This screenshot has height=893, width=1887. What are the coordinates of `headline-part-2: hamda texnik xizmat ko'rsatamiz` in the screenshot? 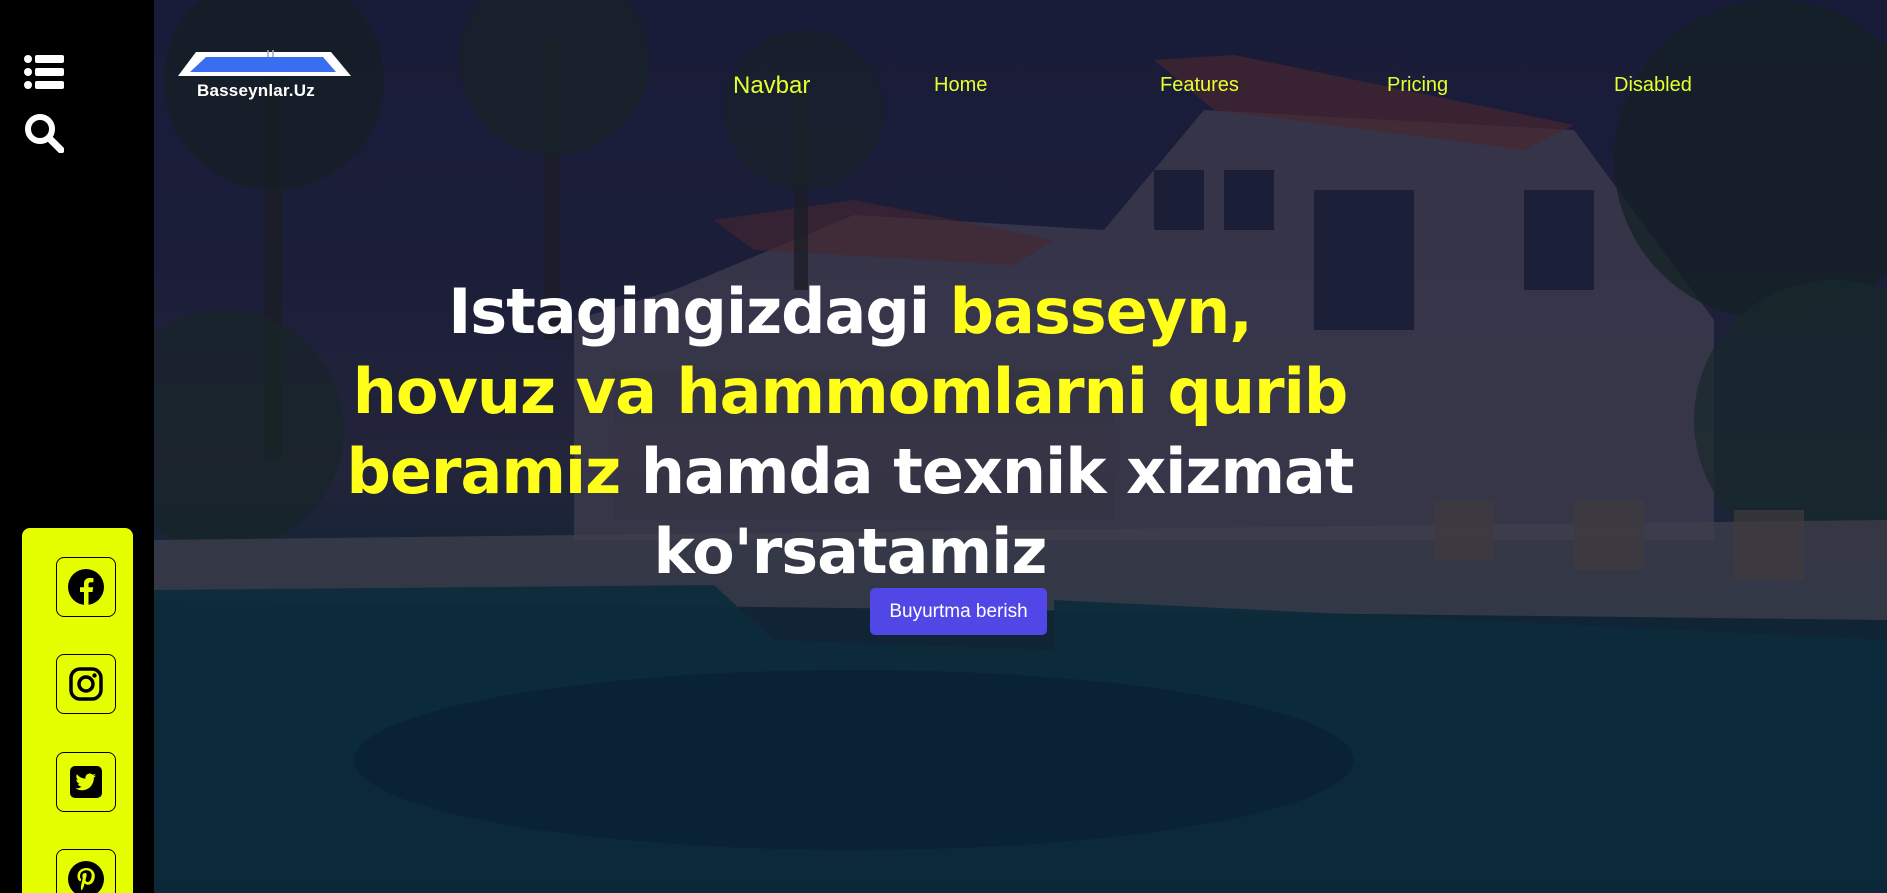 It's located at (987, 511).